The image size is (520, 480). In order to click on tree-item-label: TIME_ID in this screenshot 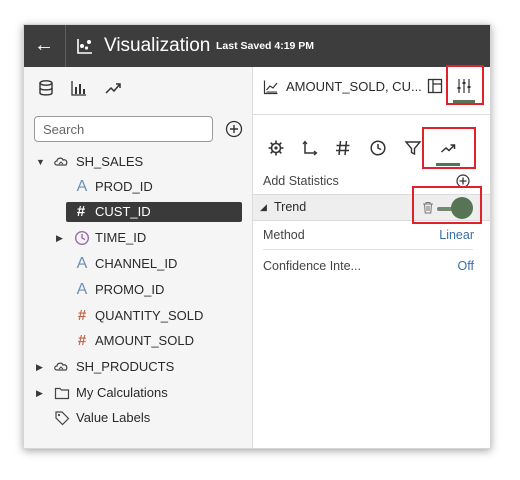, I will do `click(121, 237)`.